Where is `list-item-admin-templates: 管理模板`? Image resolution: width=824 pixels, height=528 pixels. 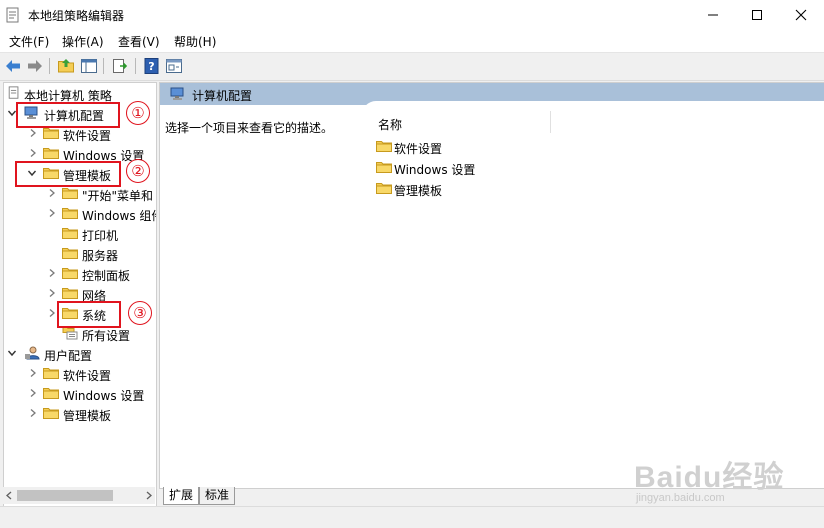
list-item-admin-templates: 管理模板 is located at coordinates (476, 189).